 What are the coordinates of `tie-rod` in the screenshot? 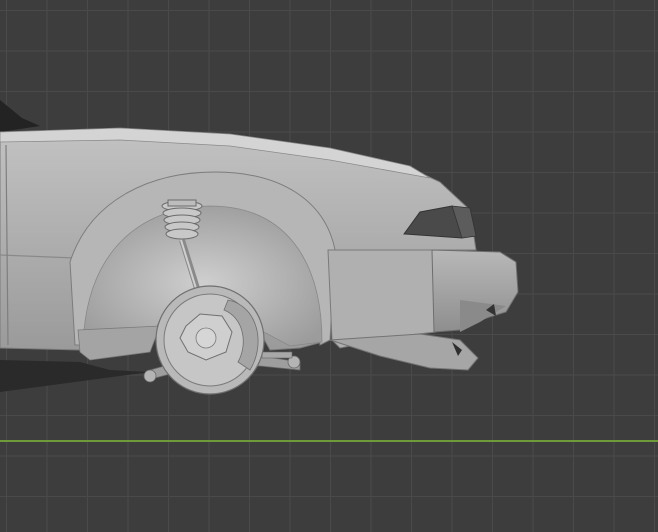 It's located at (277, 355).